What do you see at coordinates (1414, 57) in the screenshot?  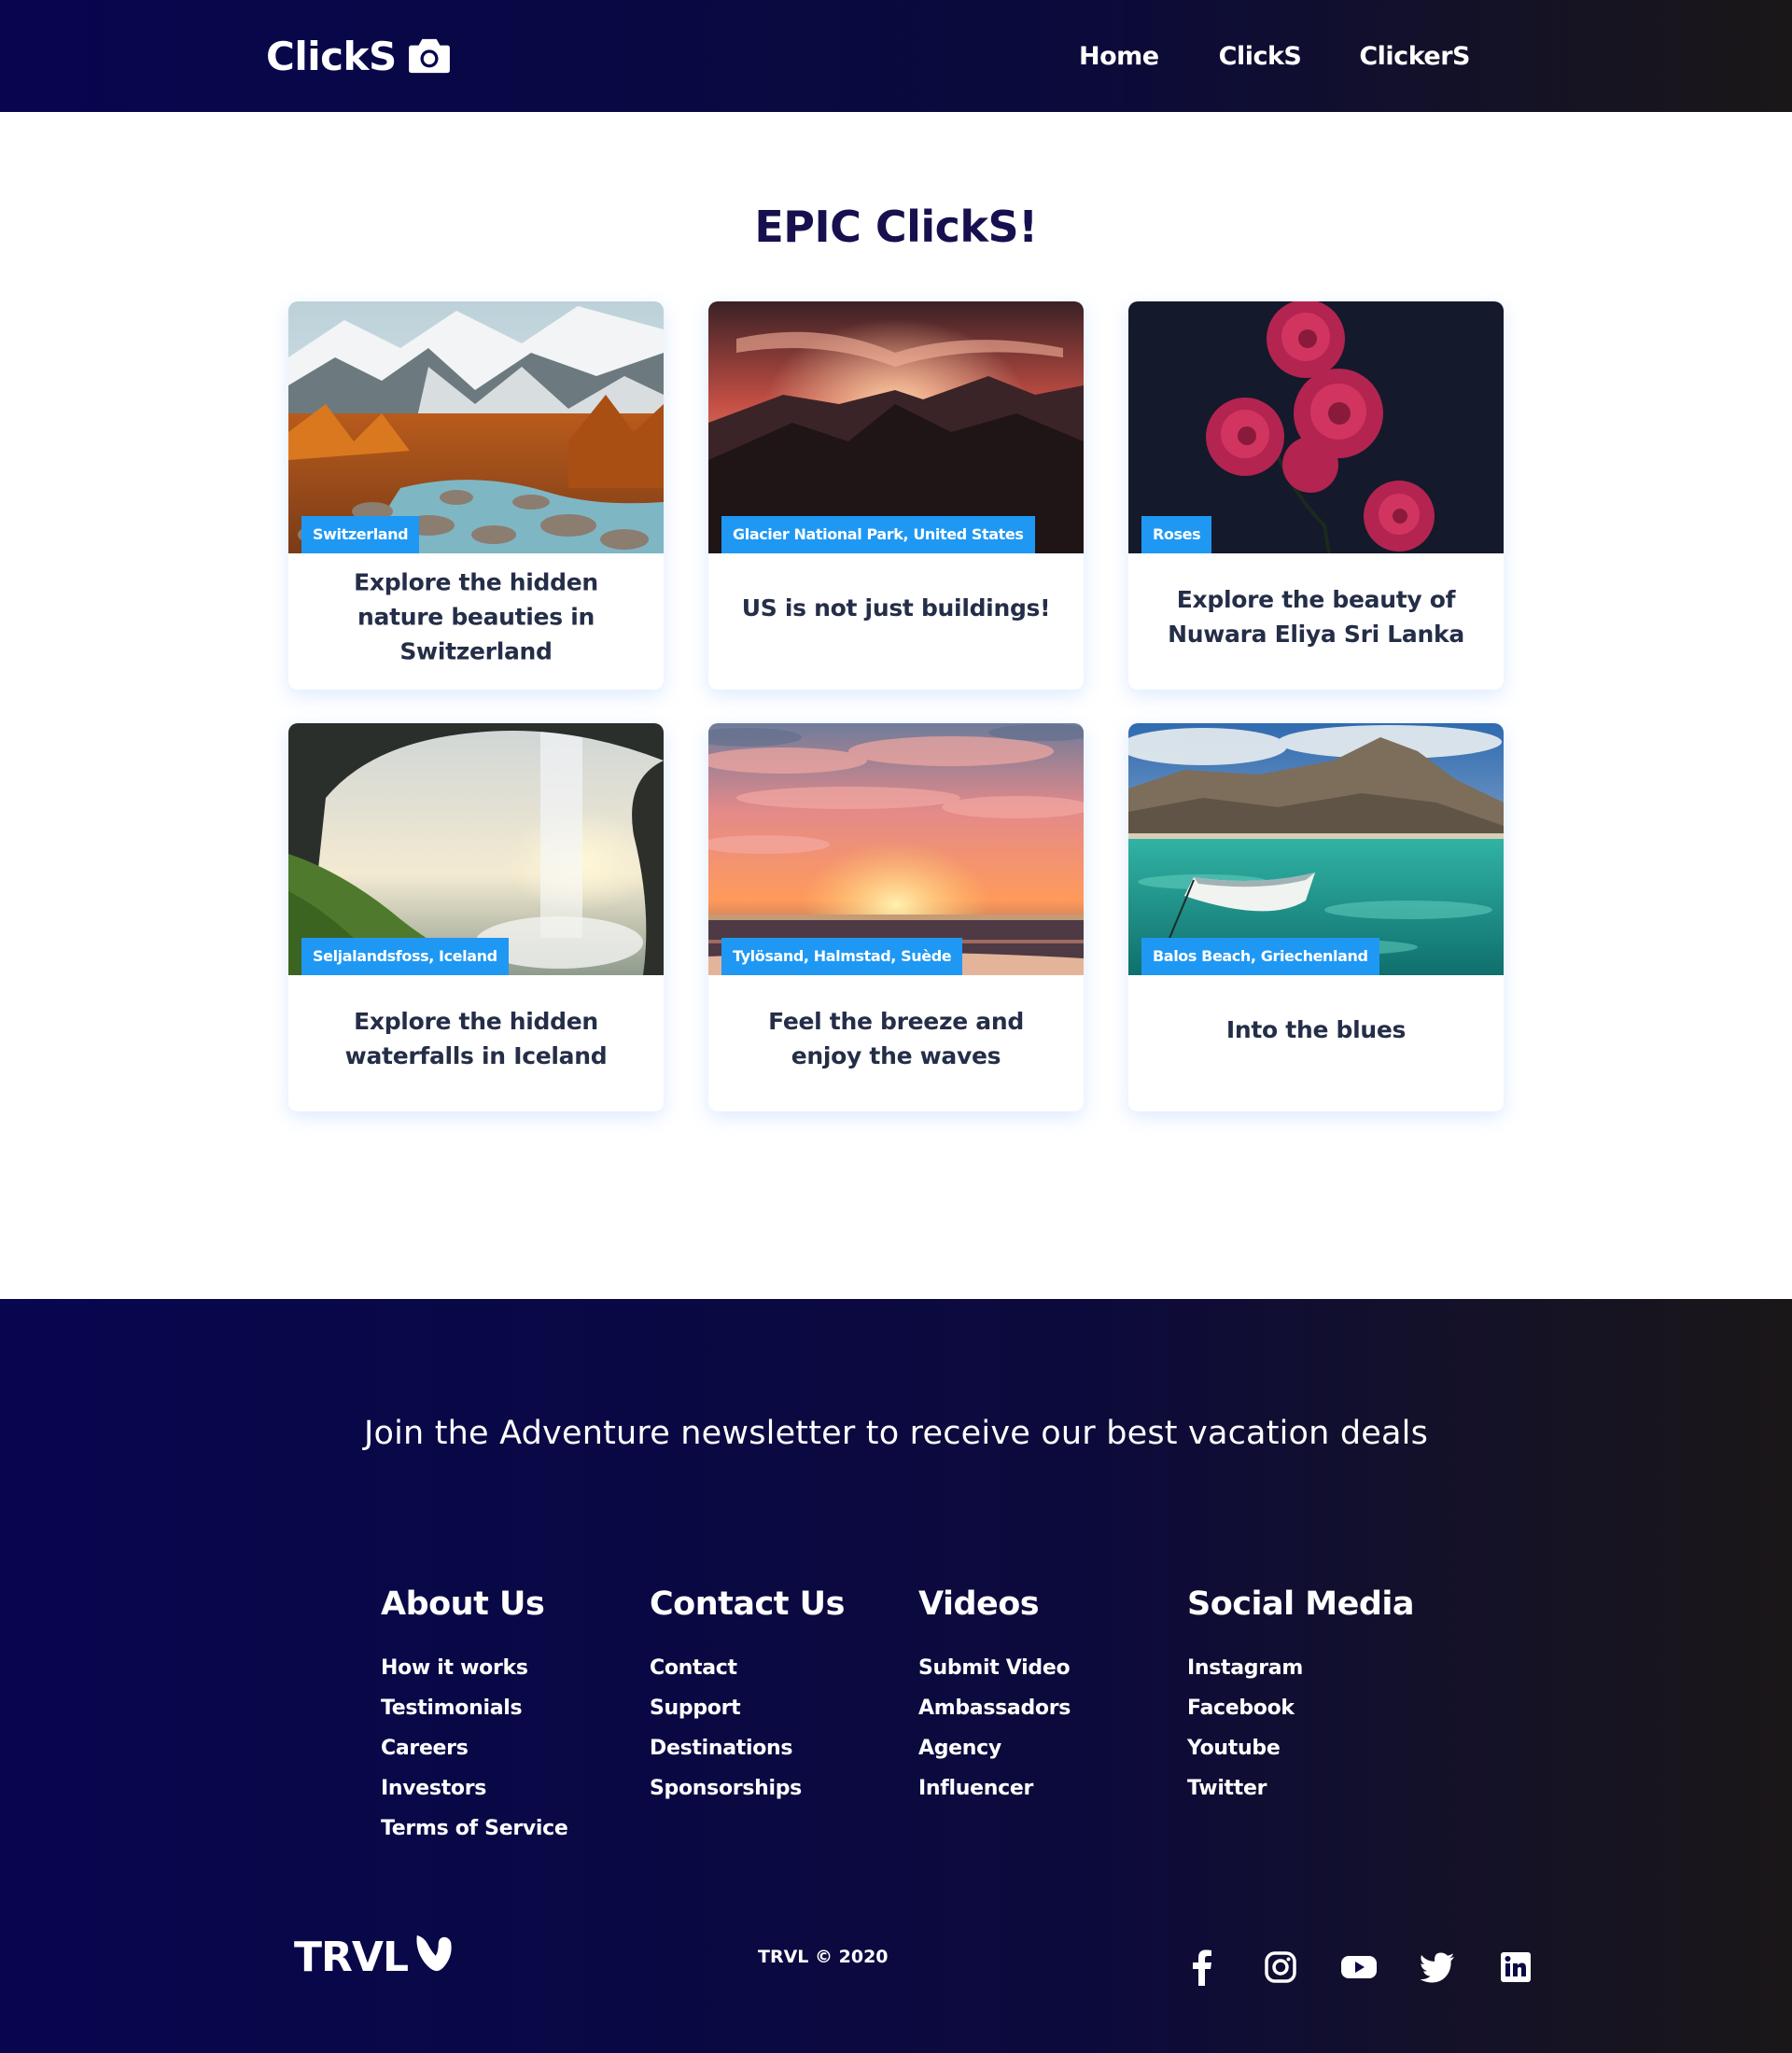 I see `nav-link-clickers: ClickerS` at bounding box center [1414, 57].